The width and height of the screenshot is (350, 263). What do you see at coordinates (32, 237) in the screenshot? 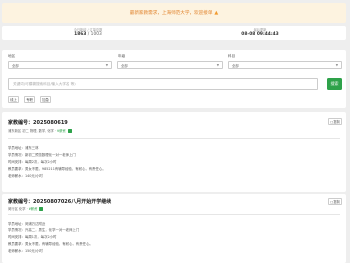
I see `job-detail-line: 时间安排：每周1次，每次2小时` at bounding box center [32, 237].